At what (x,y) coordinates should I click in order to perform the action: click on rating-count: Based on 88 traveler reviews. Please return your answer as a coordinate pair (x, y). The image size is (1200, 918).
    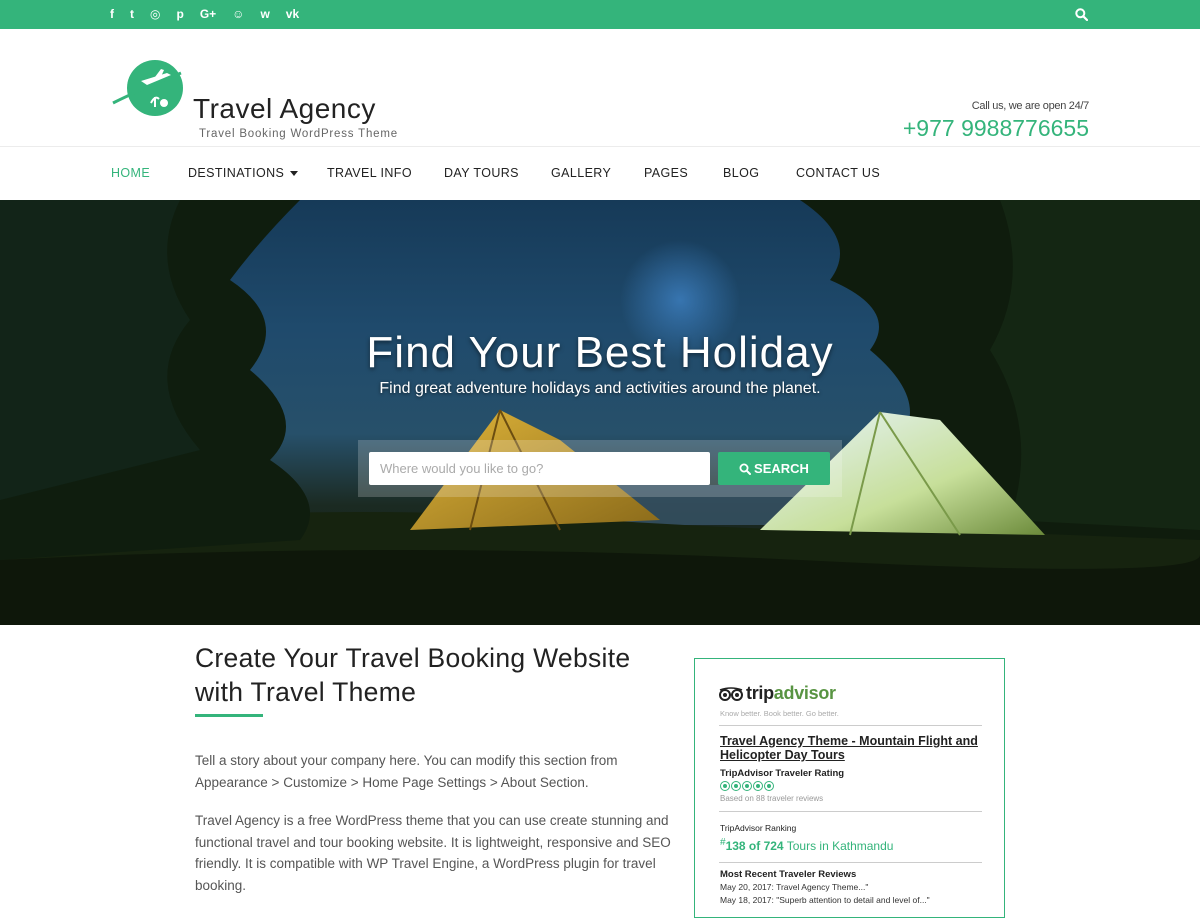
    Looking at the image, I should click on (772, 798).